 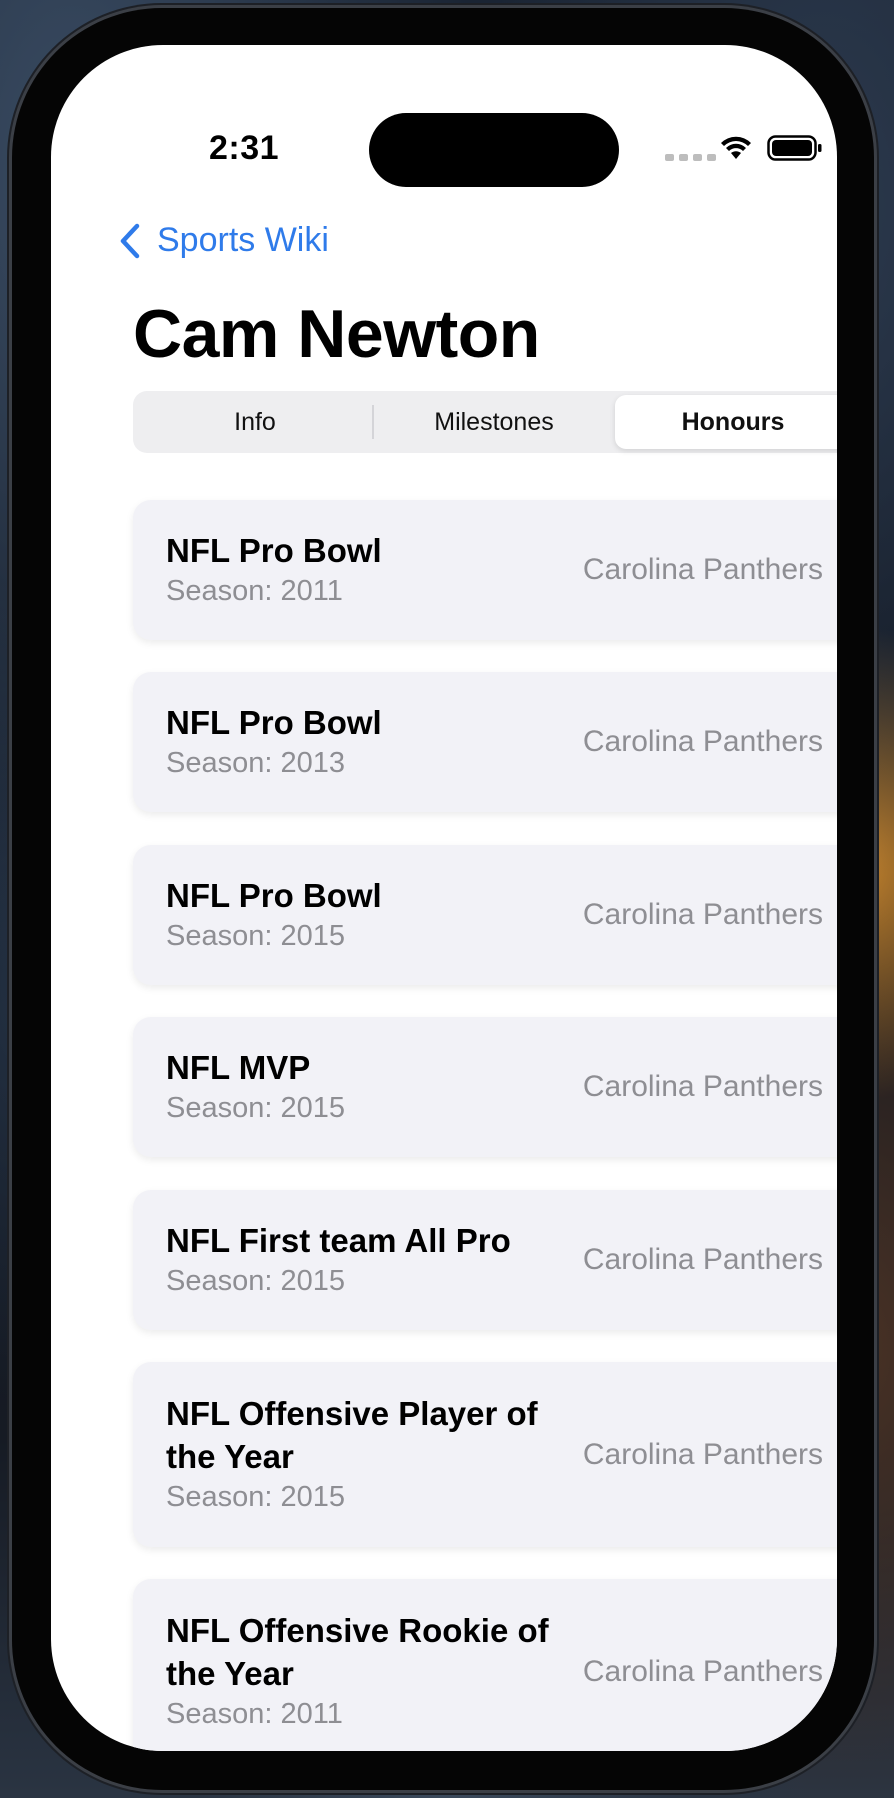 What do you see at coordinates (244, 148) in the screenshot?
I see `status-time: 2:31` at bounding box center [244, 148].